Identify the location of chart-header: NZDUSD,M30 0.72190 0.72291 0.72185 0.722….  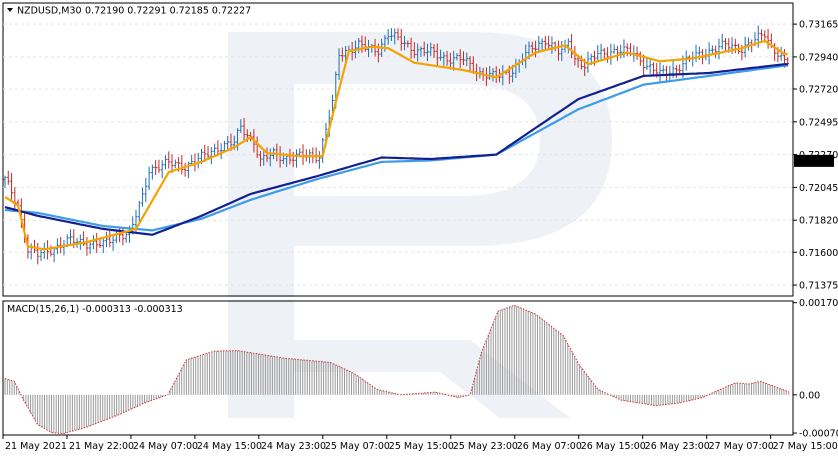
(129, 11).